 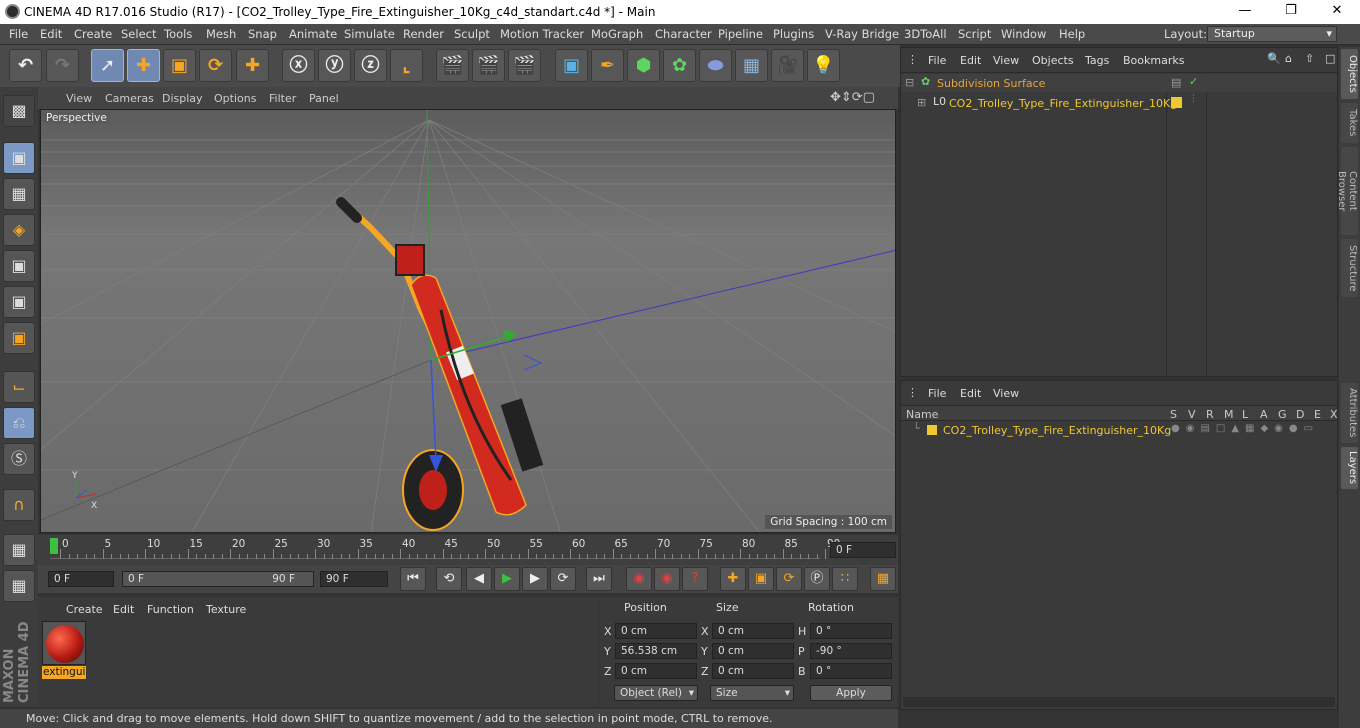 What do you see at coordinates (369, 34) in the screenshot?
I see `menu-simulate: Simulate` at bounding box center [369, 34].